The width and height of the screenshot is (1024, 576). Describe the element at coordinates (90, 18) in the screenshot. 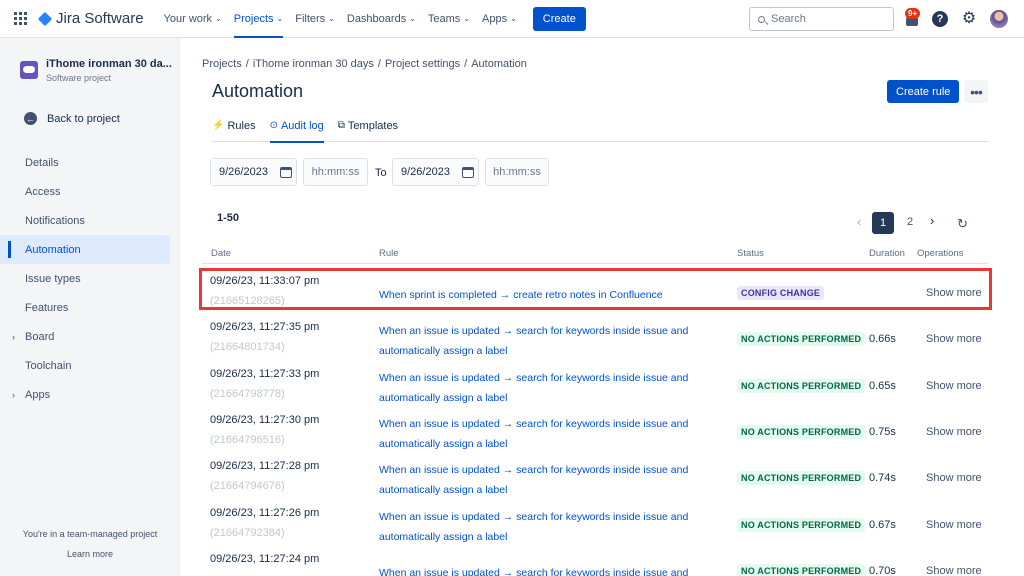

I see `jira-logo: Jira Software` at that location.